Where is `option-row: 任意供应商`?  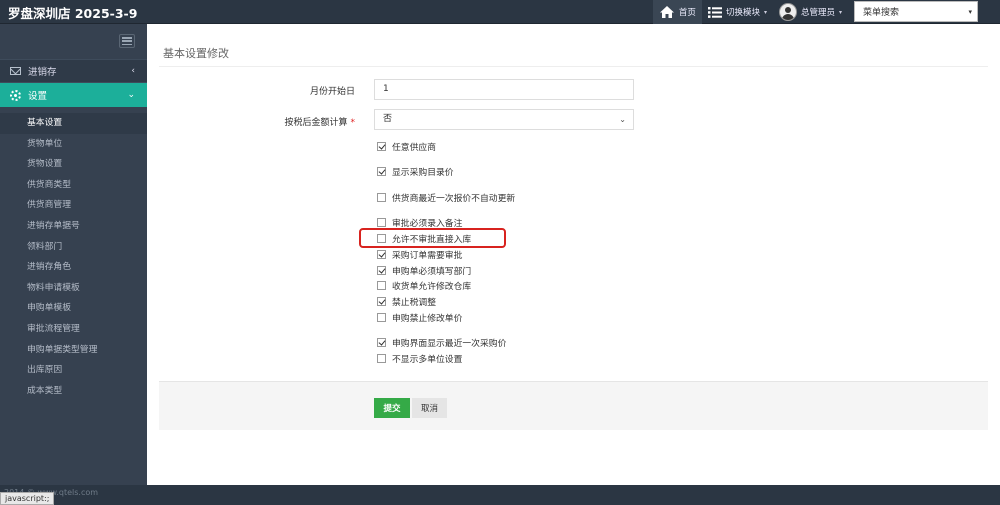 option-row: 任意供应商 is located at coordinates (406, 146).